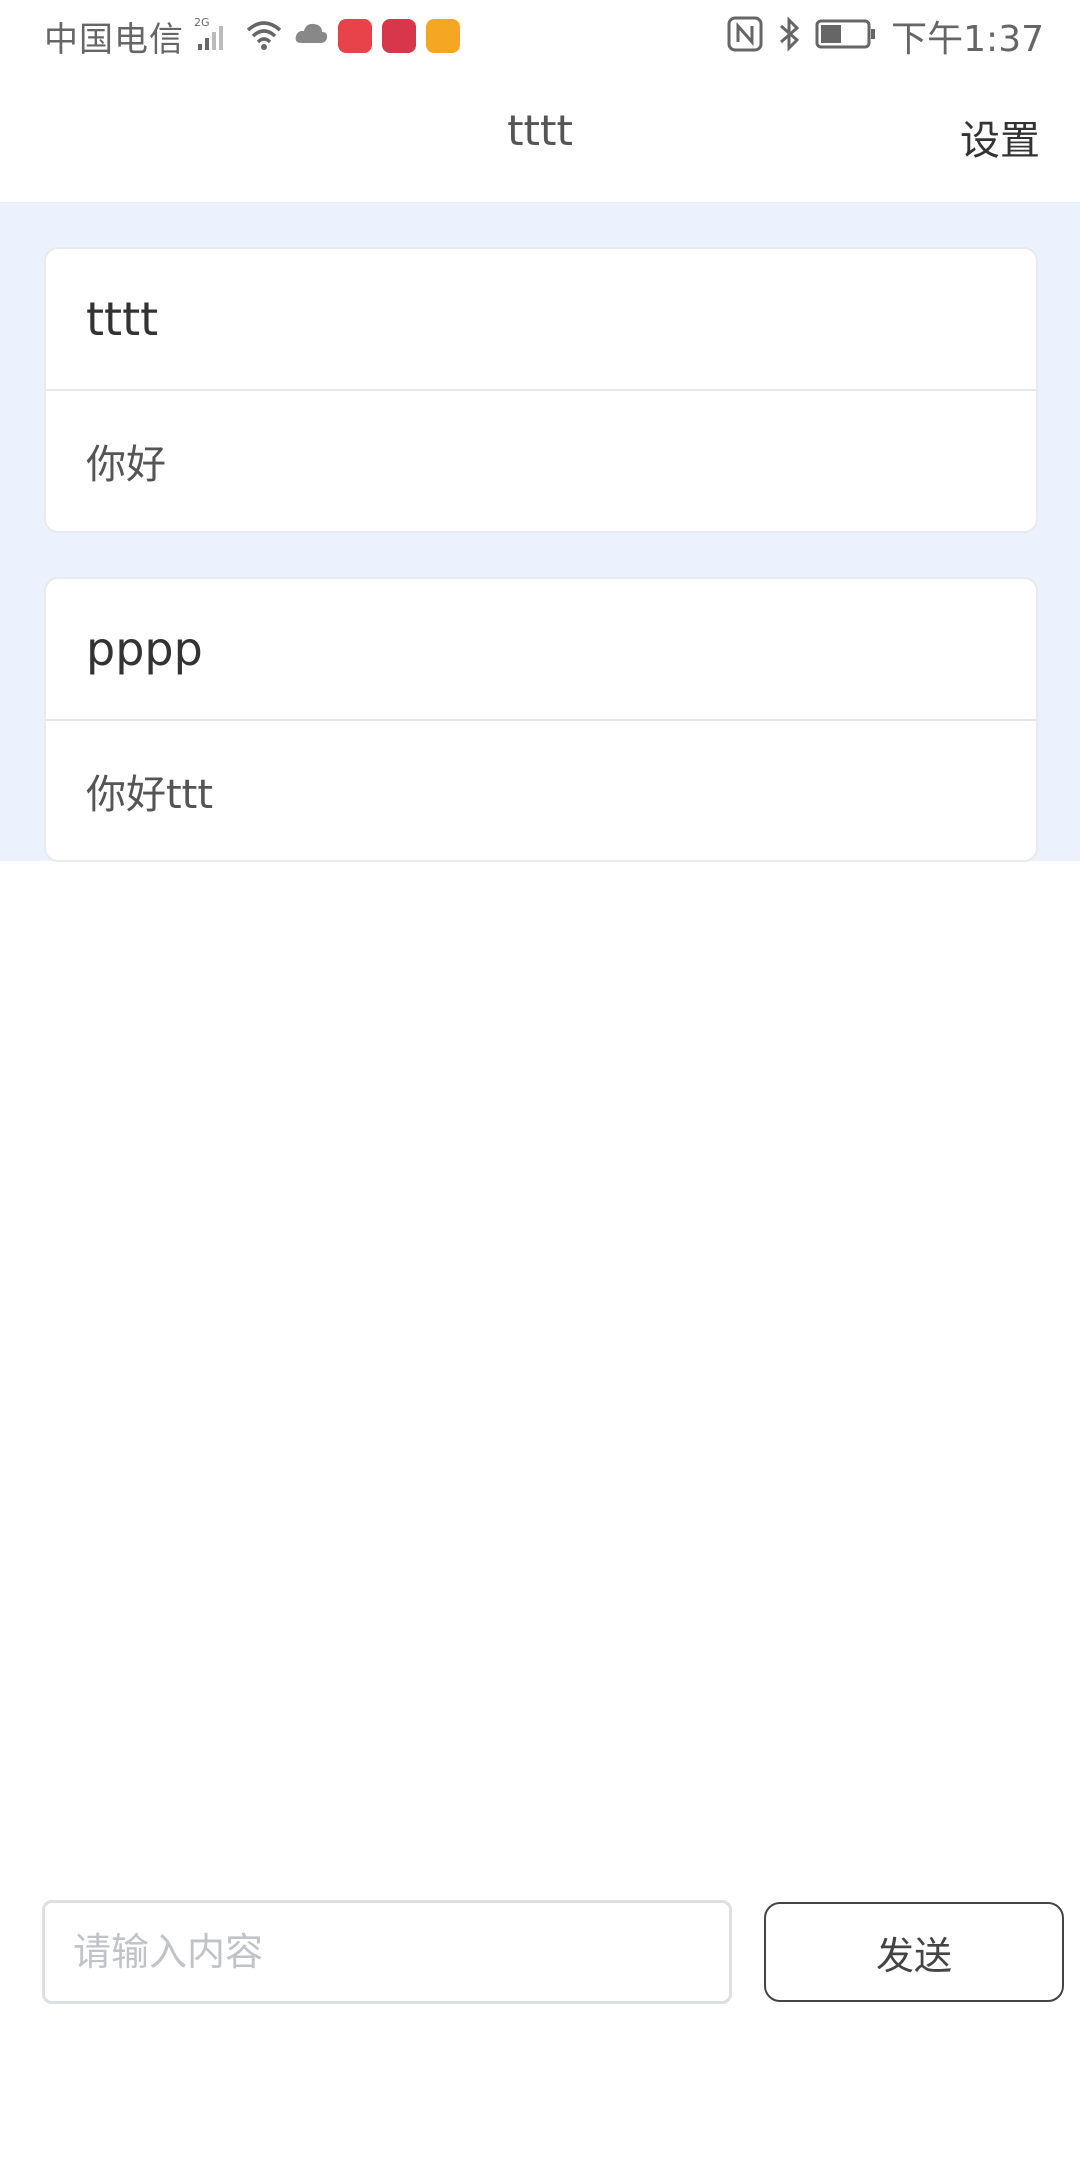 This screenshot has width=1080, height=2160. Describe the element at coordinates (311, 36) in the screenshot. I see `cloud-icon` at that location.